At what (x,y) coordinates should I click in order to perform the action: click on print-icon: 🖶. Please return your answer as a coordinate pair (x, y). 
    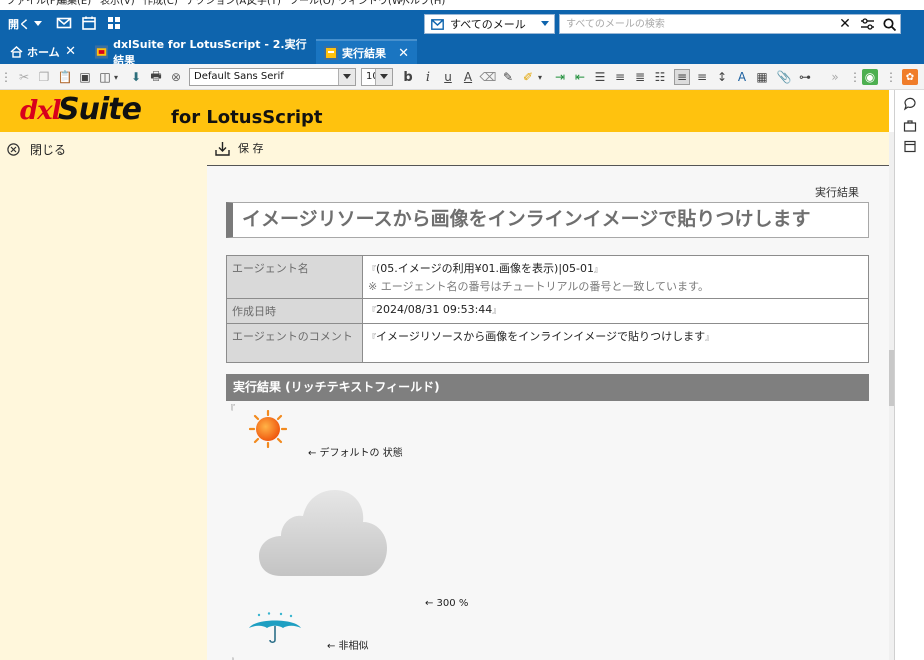
    Looking at the image, I should click on (156, 77).